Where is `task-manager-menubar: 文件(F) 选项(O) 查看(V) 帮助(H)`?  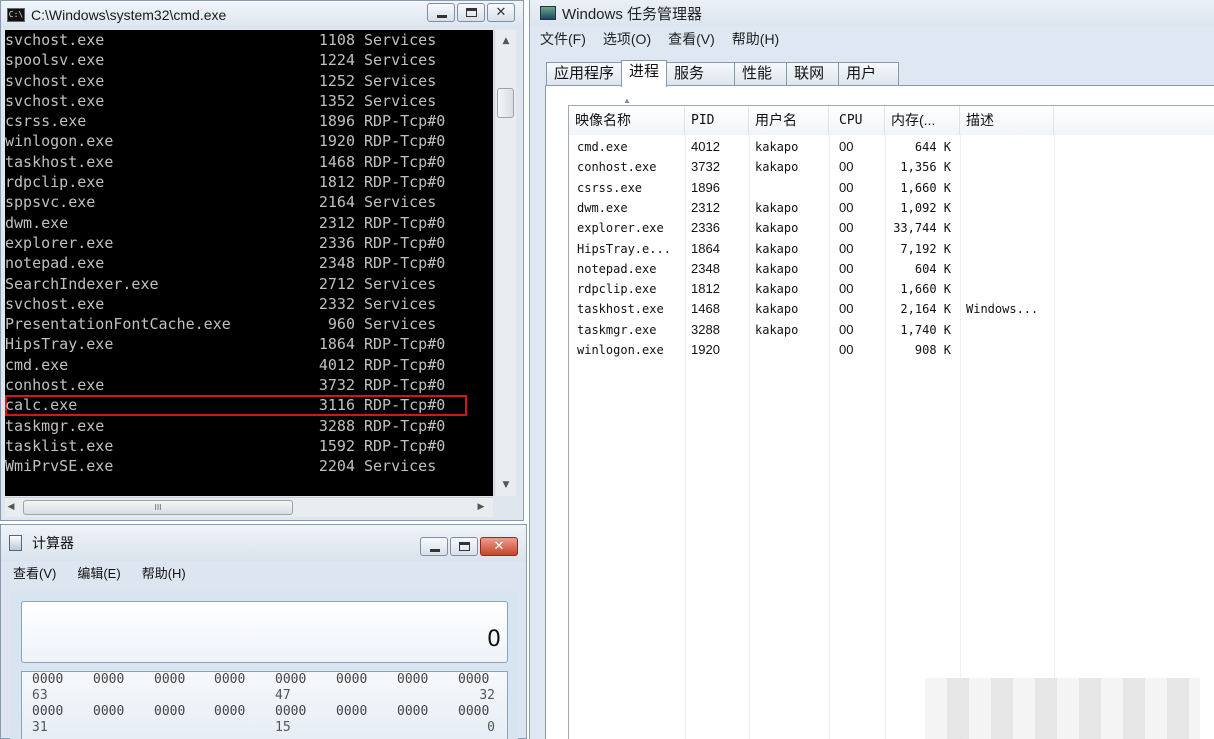
task-manager-menubar: 文件(F) 选项(O) 查看(V) 帮助(H) is located at coordinates (658, 39).